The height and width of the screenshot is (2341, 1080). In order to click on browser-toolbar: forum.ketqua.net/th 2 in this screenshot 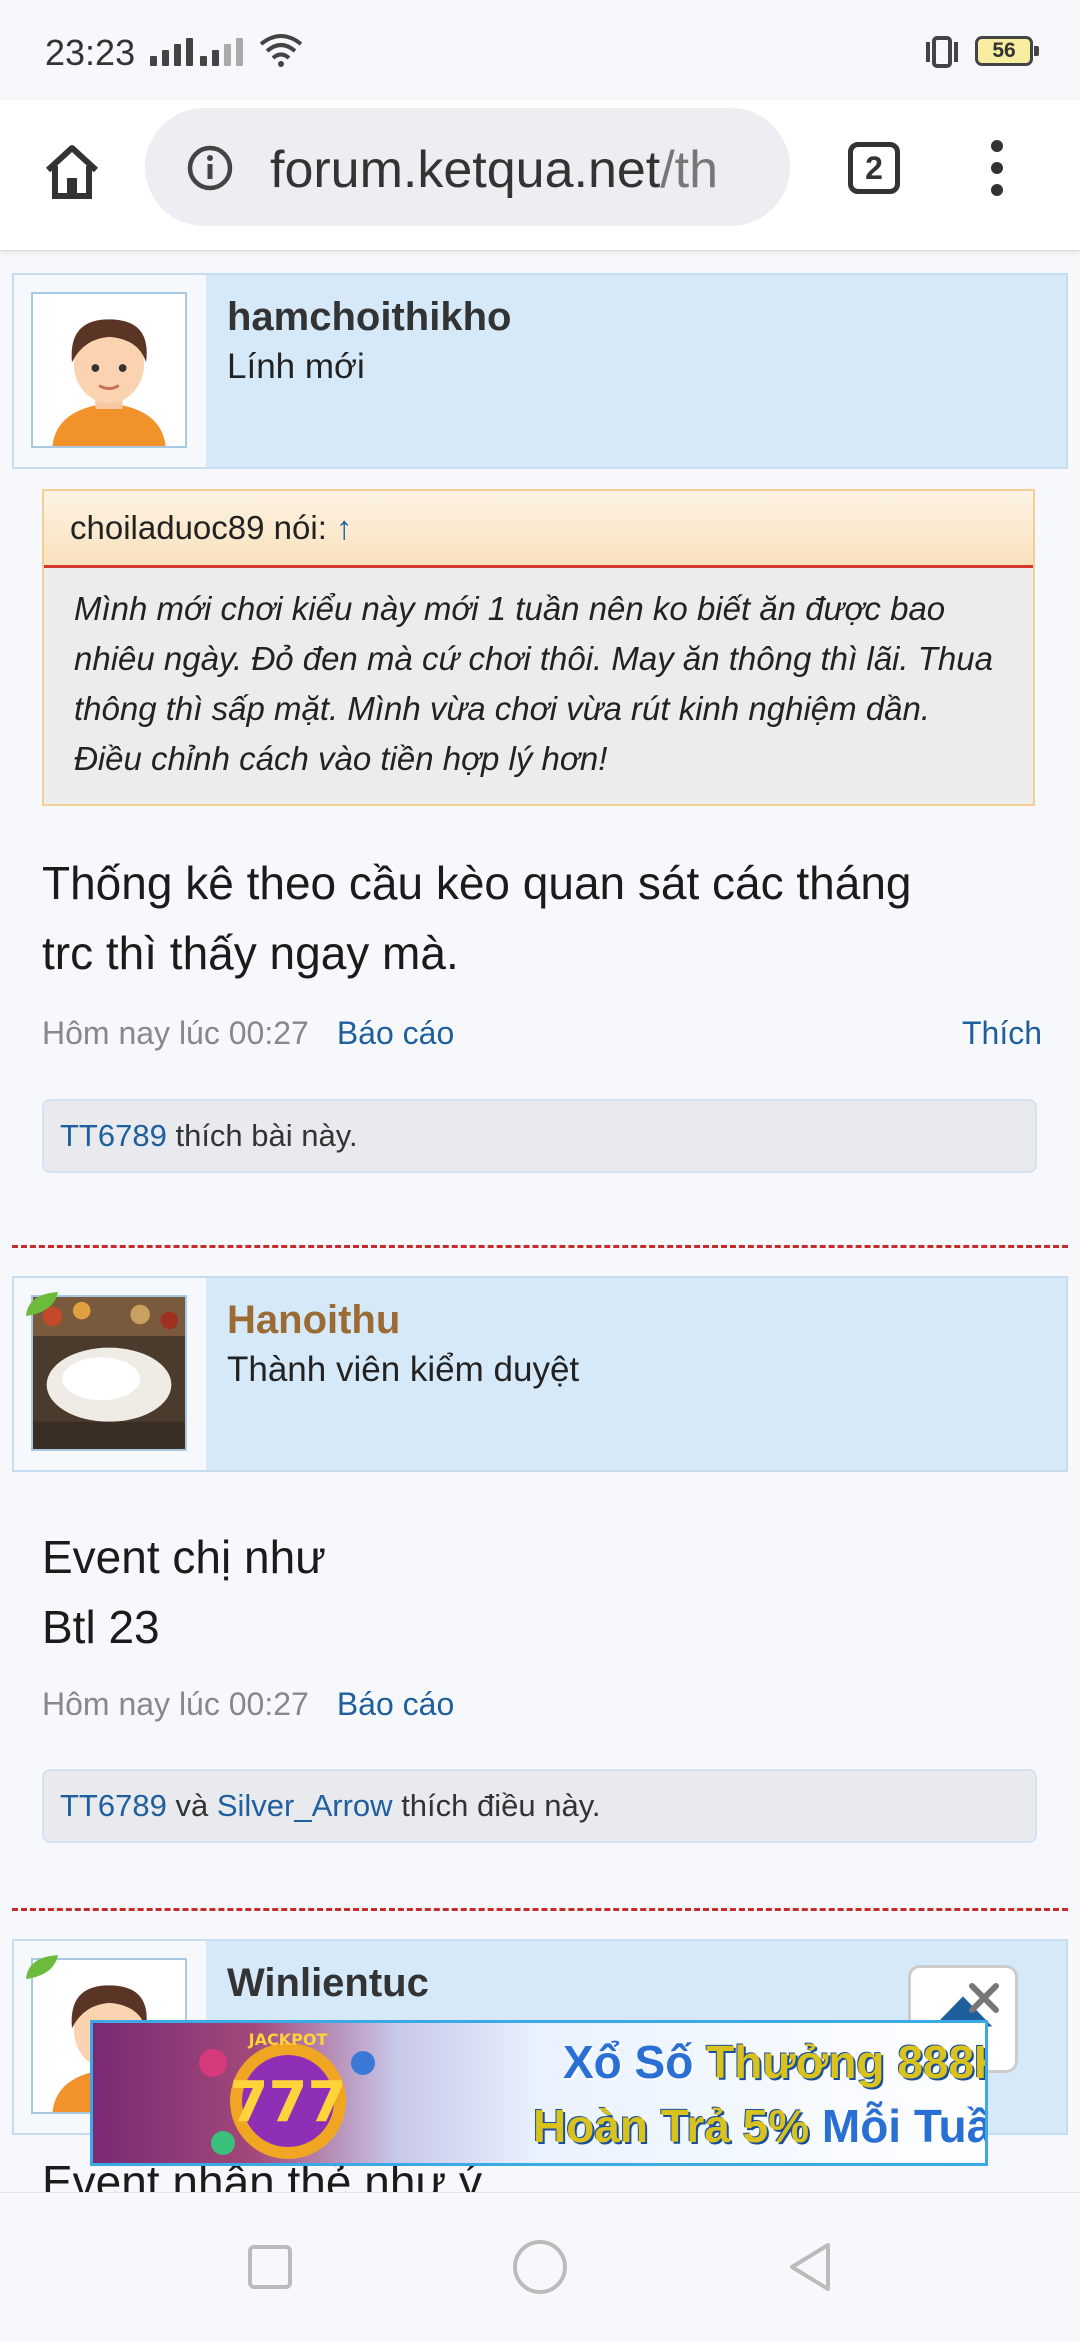, I will do `click(540, 175)`.